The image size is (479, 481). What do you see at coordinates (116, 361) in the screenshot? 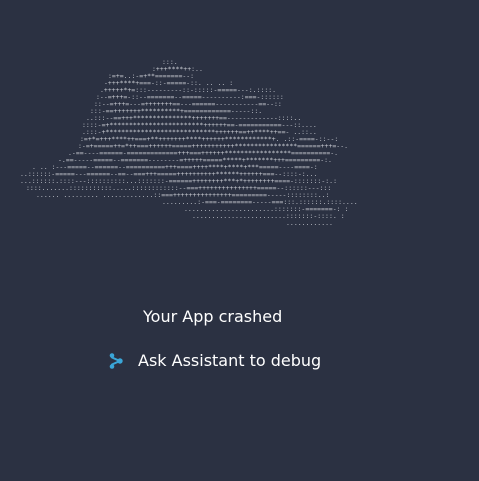
I see `assistant-spark-icon` at bounding box center [116, 361].